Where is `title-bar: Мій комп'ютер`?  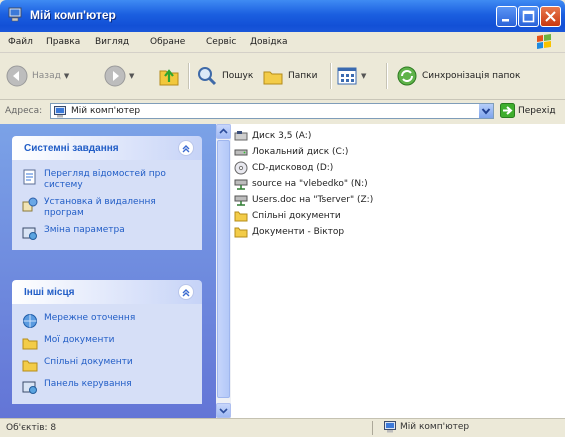
title-bar: Мій комп'ютер is located at coordinates (282, 16).